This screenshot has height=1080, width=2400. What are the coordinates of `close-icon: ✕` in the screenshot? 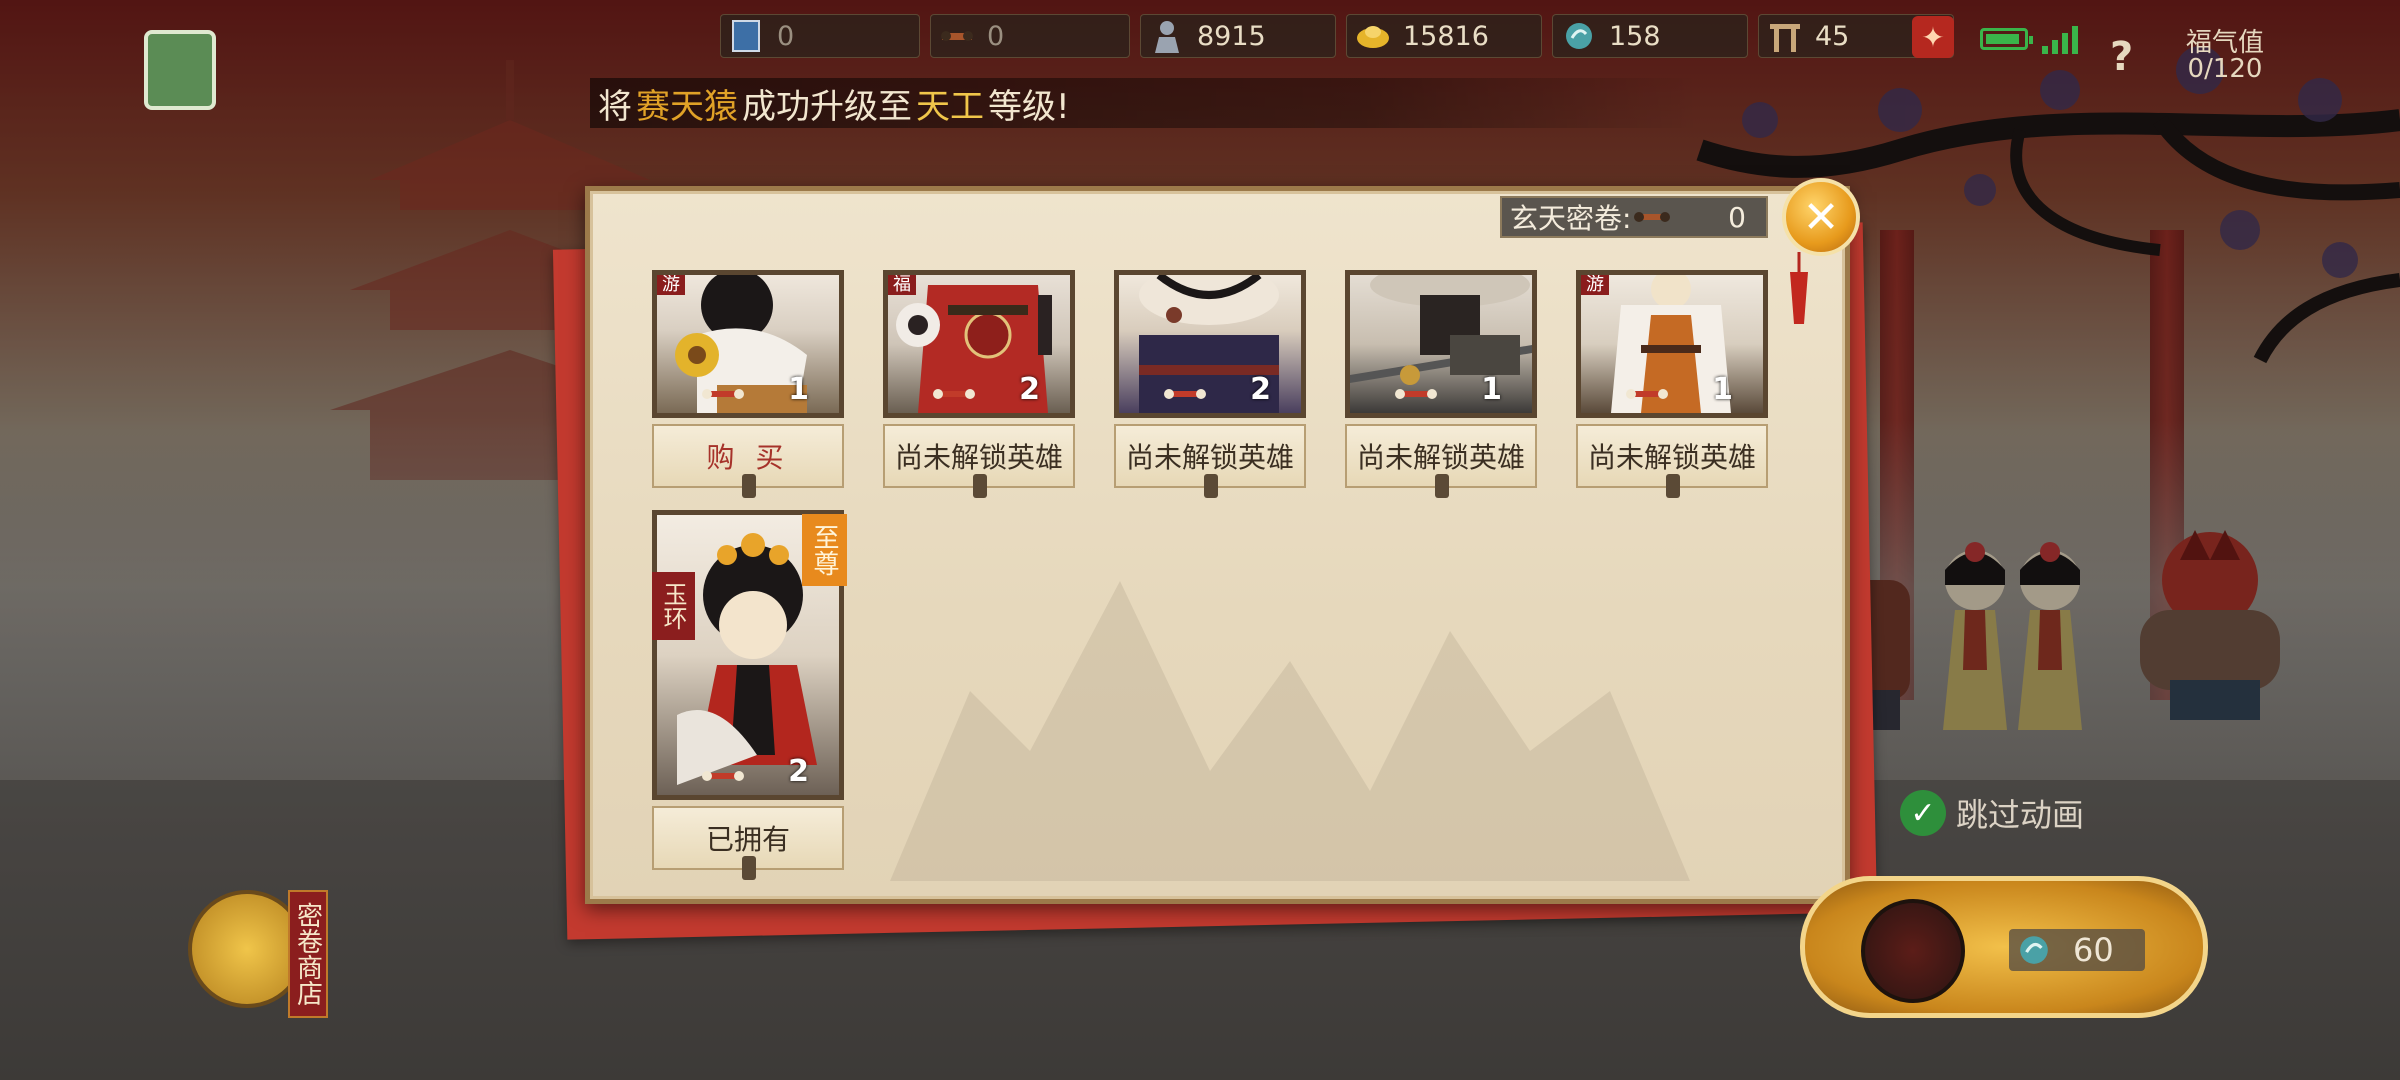 It's located at (1821, 217).